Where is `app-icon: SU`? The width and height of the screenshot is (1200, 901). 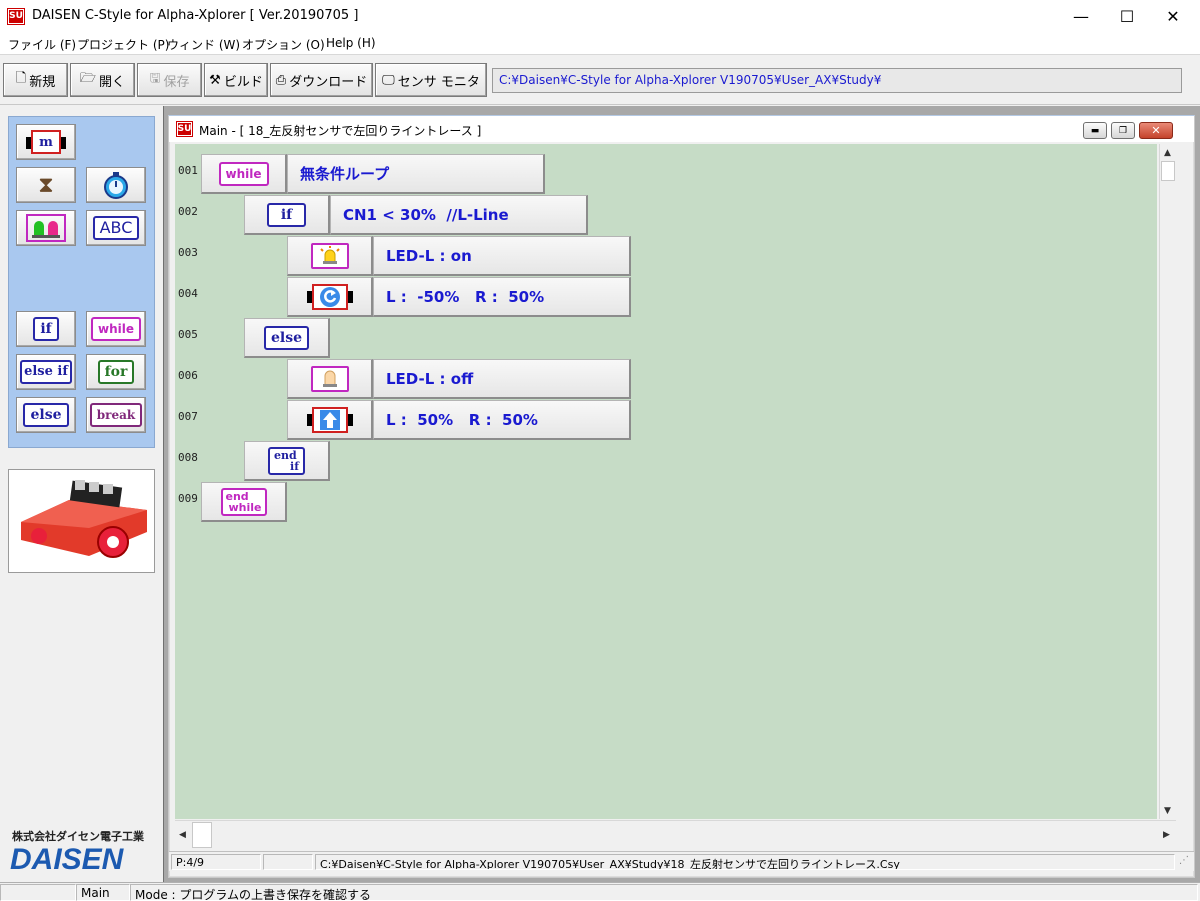
app-icon: SU is located at coordinates (16, 16).